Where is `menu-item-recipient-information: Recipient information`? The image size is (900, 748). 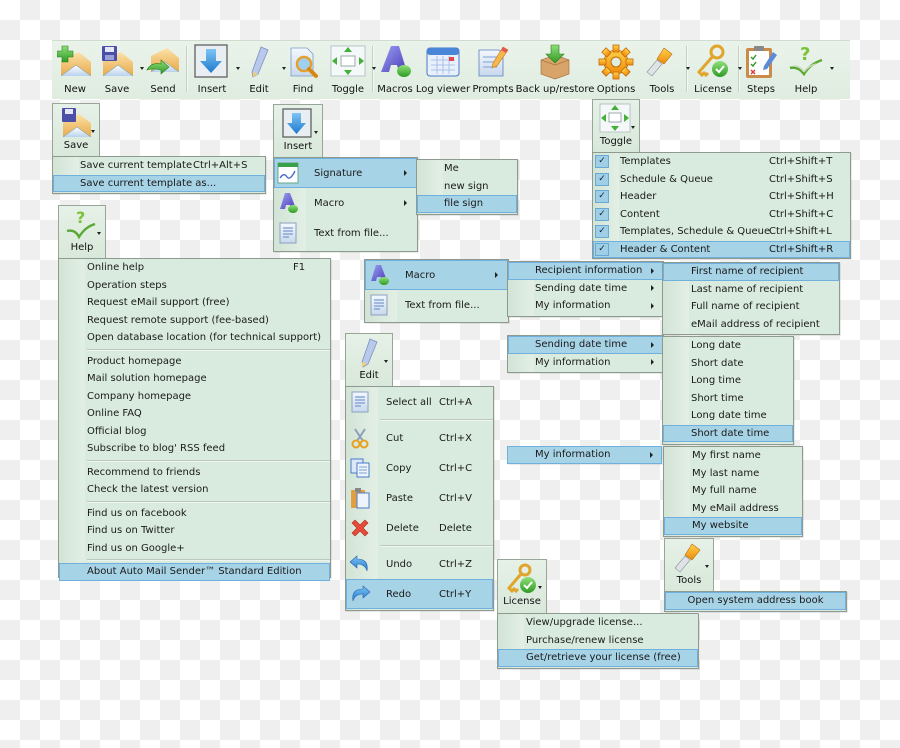
menu-item-recipient-information: Recipient information is located at coordinates (585, 271).